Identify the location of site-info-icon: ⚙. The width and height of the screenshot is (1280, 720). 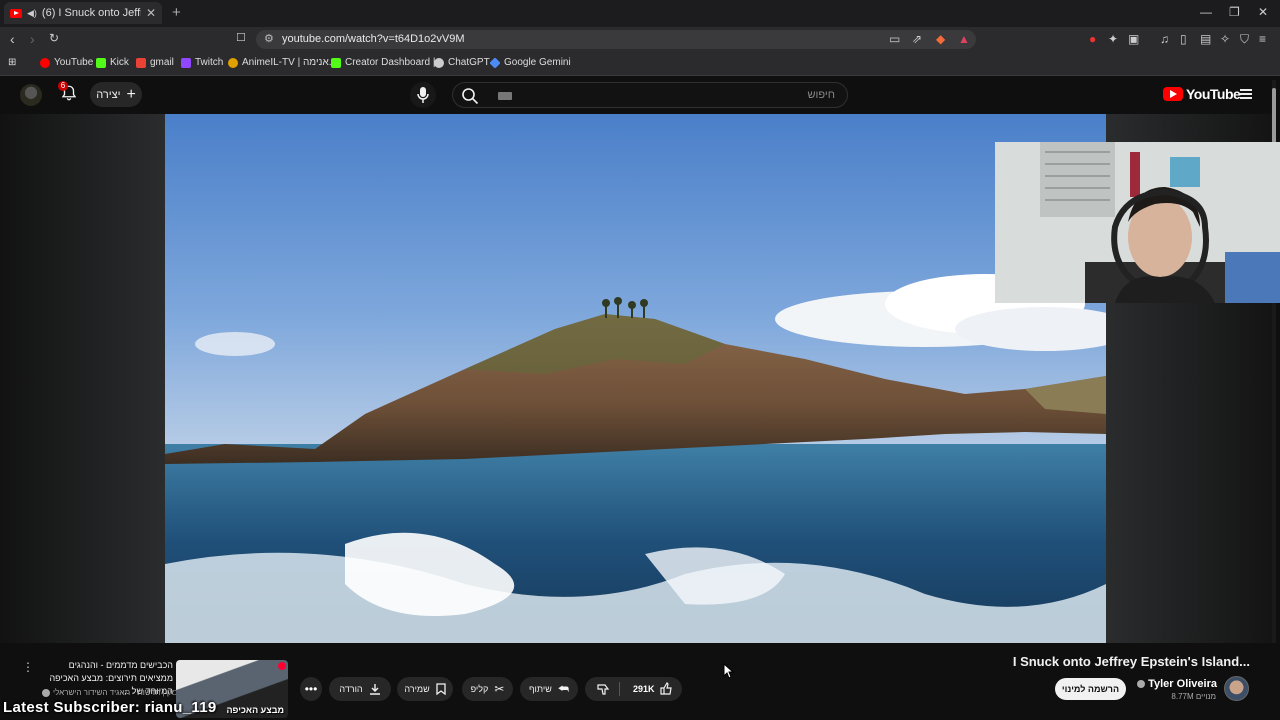
(269, 39).